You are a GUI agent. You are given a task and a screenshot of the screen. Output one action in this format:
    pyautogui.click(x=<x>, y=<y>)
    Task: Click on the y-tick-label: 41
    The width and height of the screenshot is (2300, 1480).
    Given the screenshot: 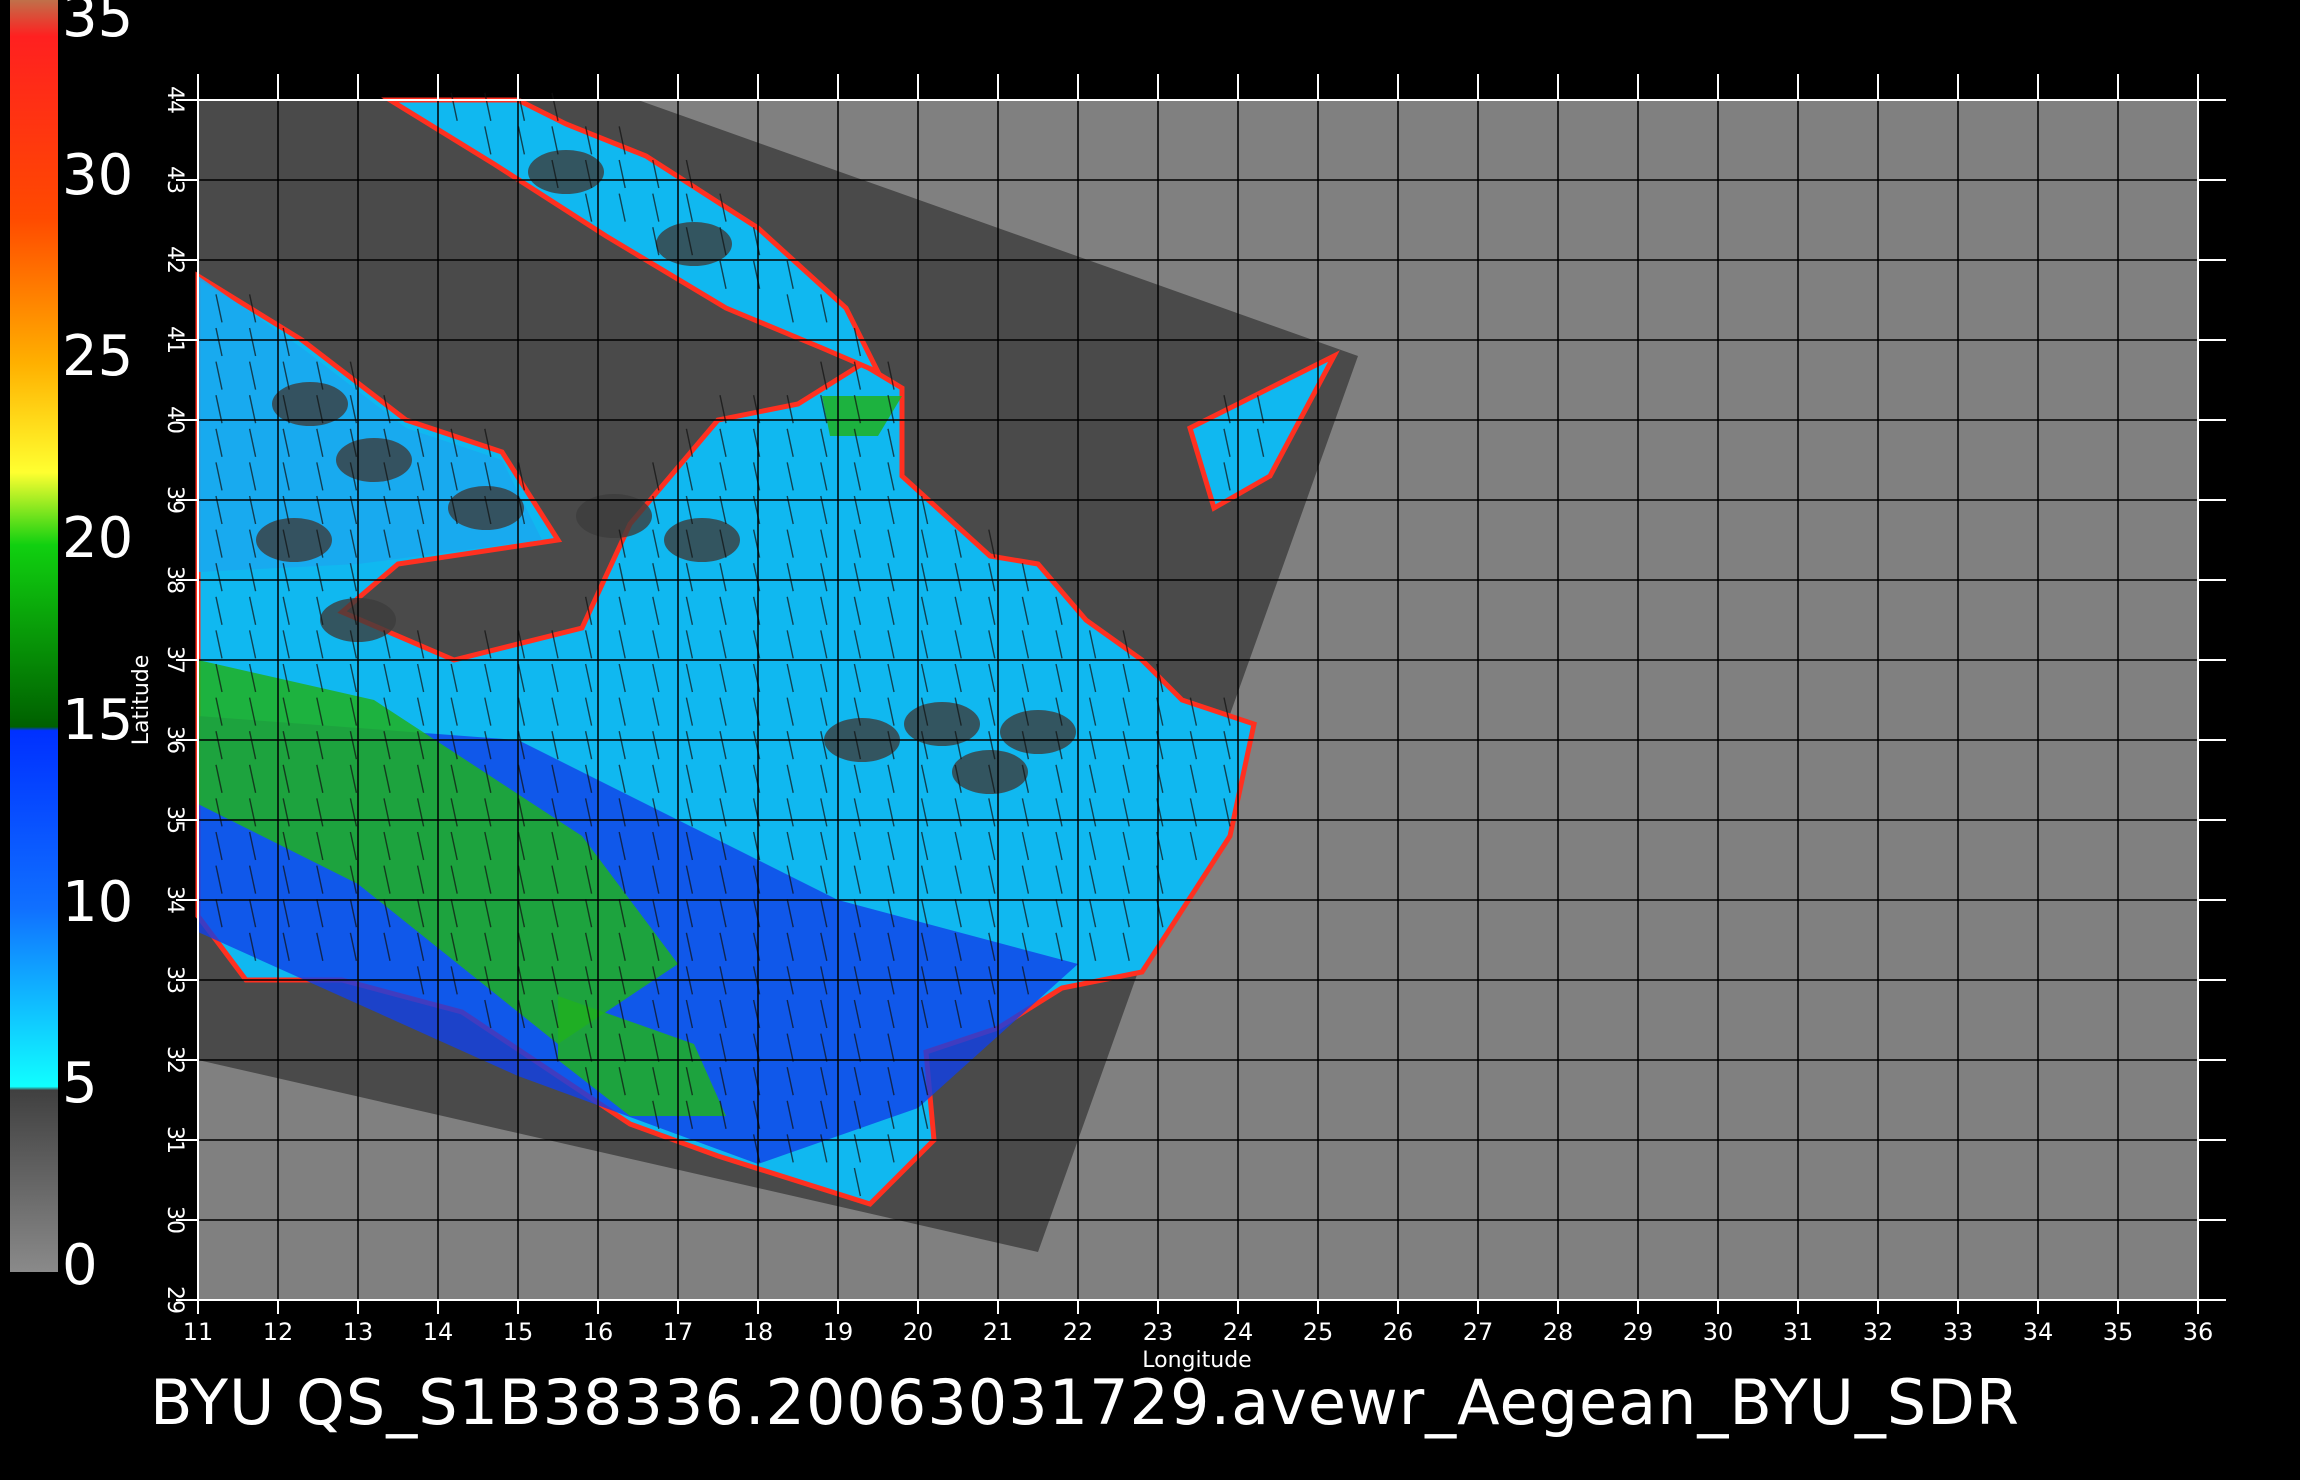 What is the action you would take?
    pyautogui.click(x=174, y=340)
    